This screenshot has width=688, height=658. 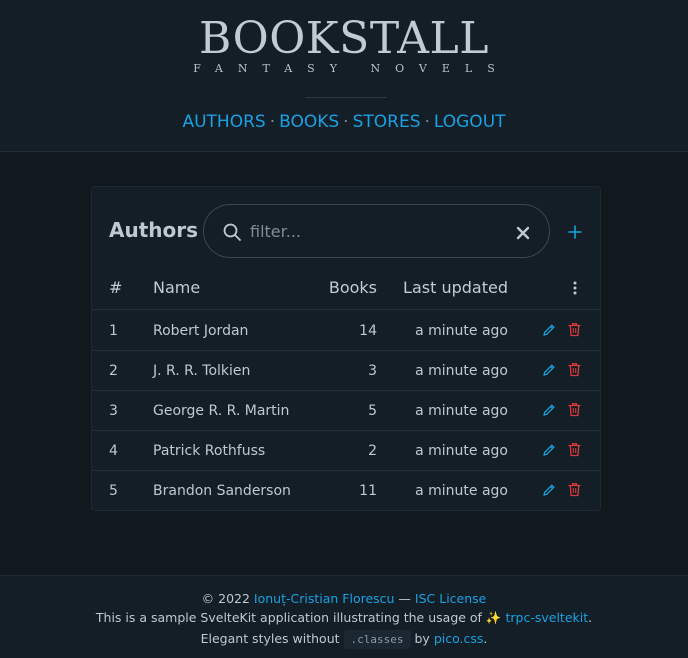 What do you see at coordinates (372, 371) in the screenshot?
I see `row-books: 3` at bounding box center [372, 371].